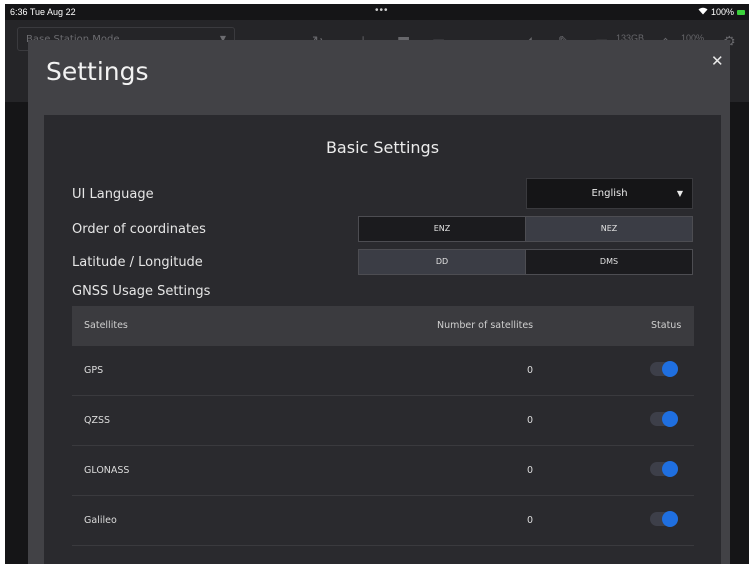  I want to click on header-status: Status, so click(666, 325).